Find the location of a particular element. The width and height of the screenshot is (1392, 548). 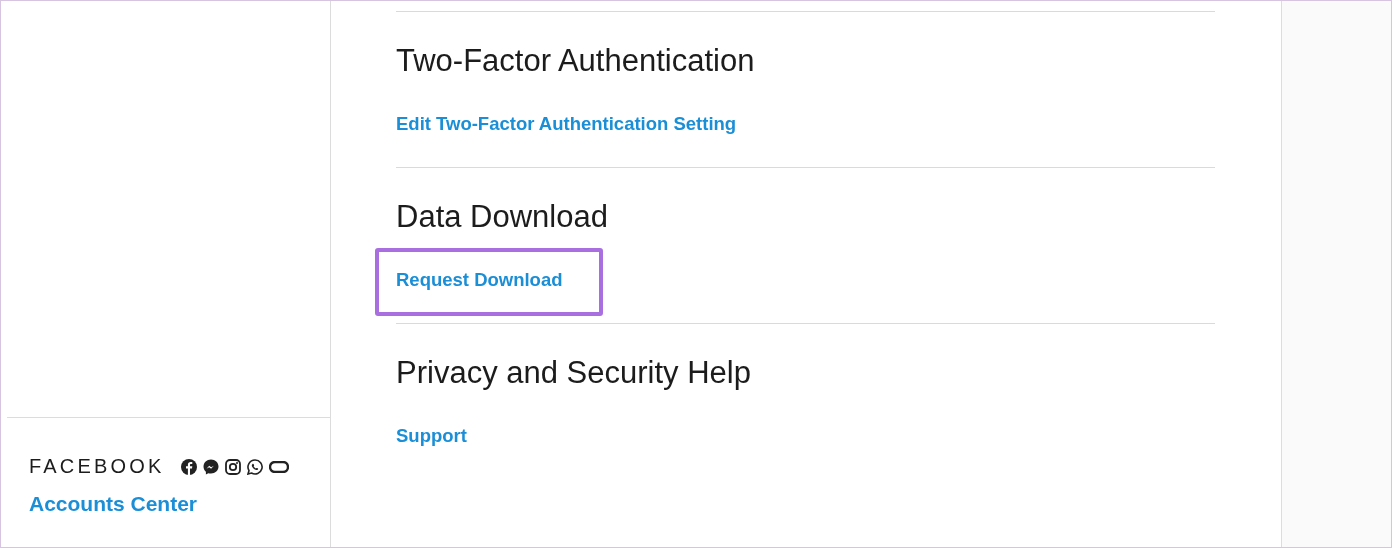

section-heading: Two-Factor Authentication is located at coordinates (576, 61).